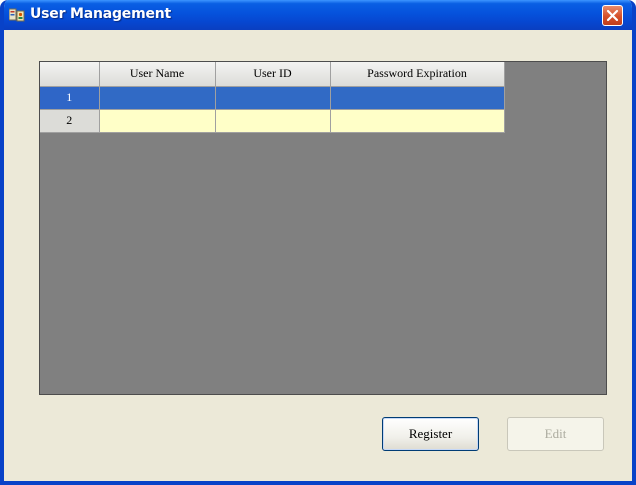  Describe the element at coordinates (101, 14) in the screenshot. I see `window-title: User Management` at that location.